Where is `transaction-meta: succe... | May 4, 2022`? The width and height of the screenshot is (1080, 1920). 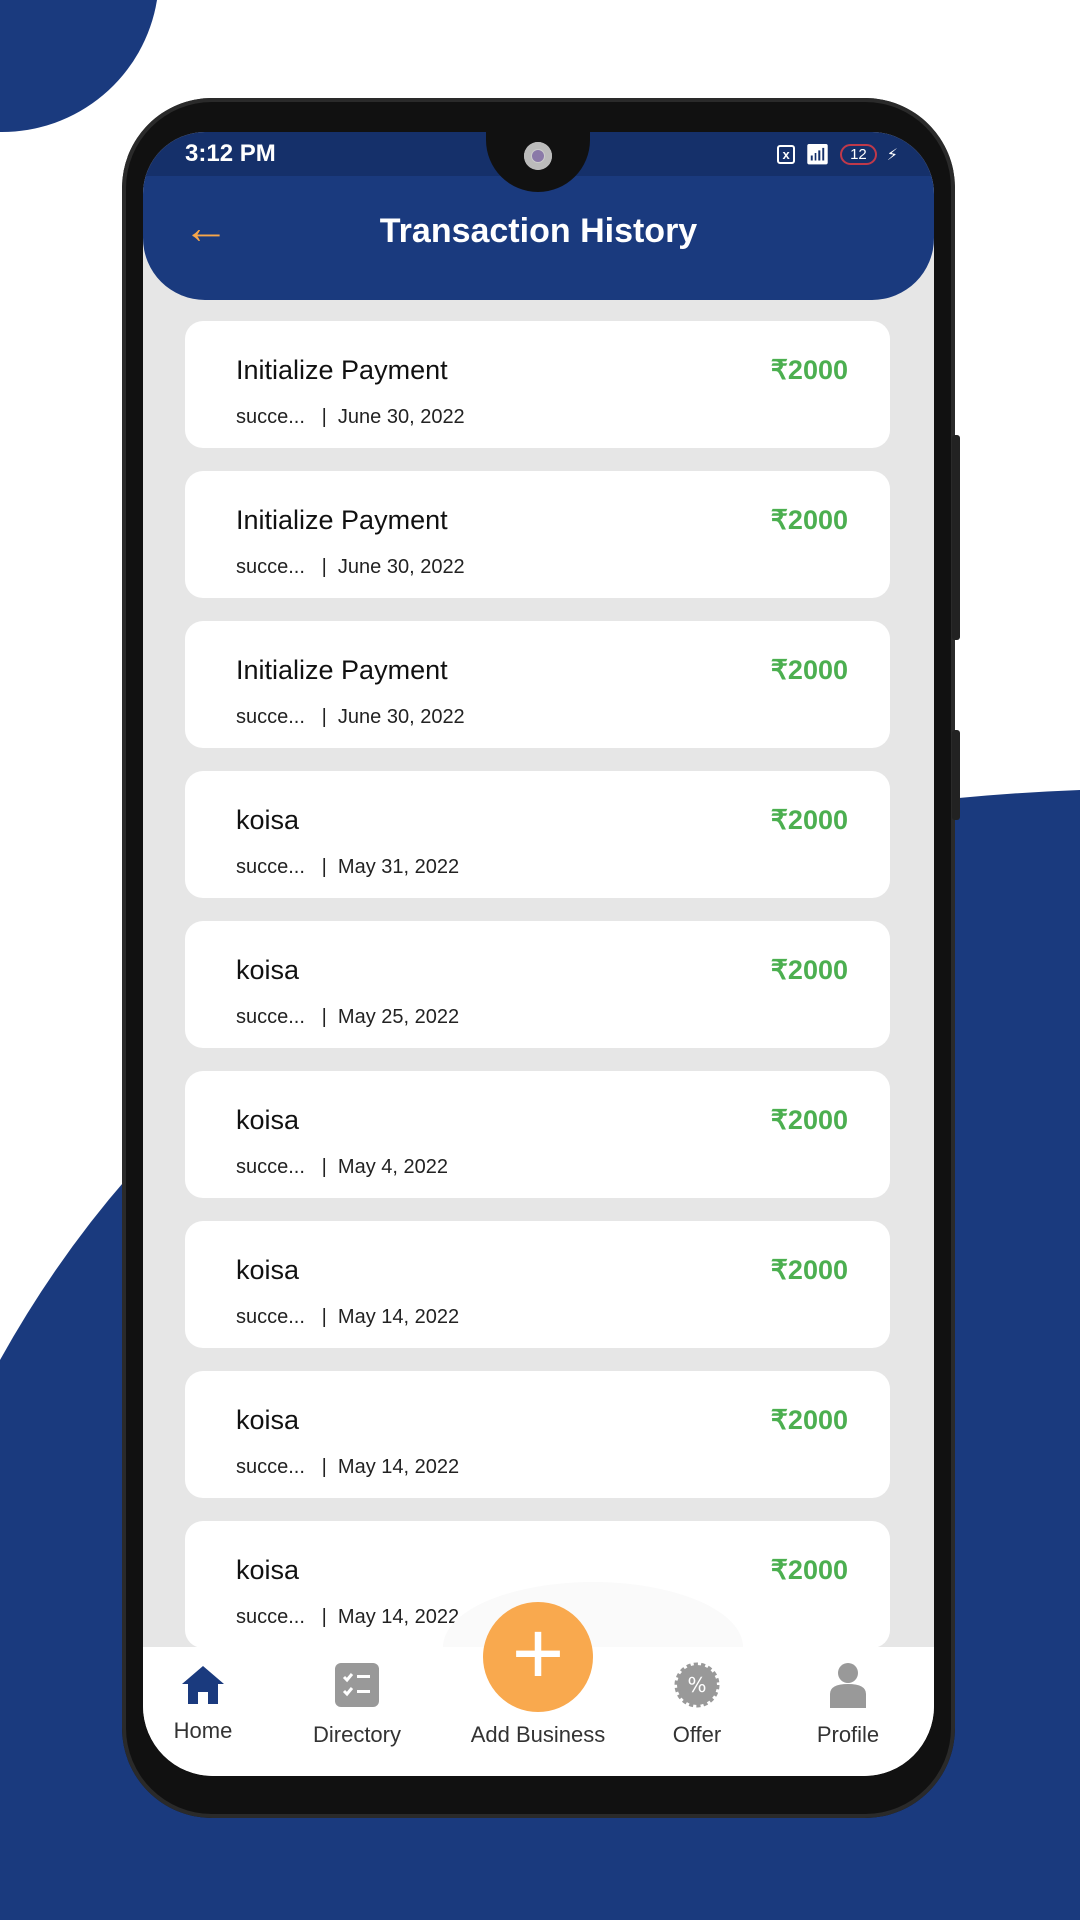 transaction-meta: succe... | May 4, 2022 is located at coordinates (342, 1167).